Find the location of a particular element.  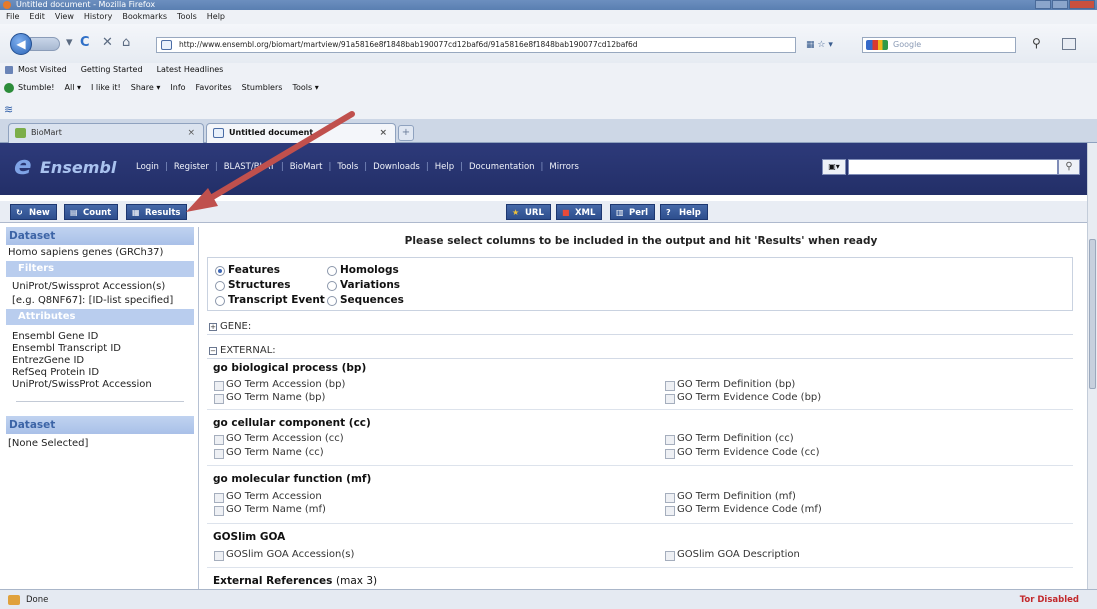

maximize-button is located at coordinates (1060, 4).